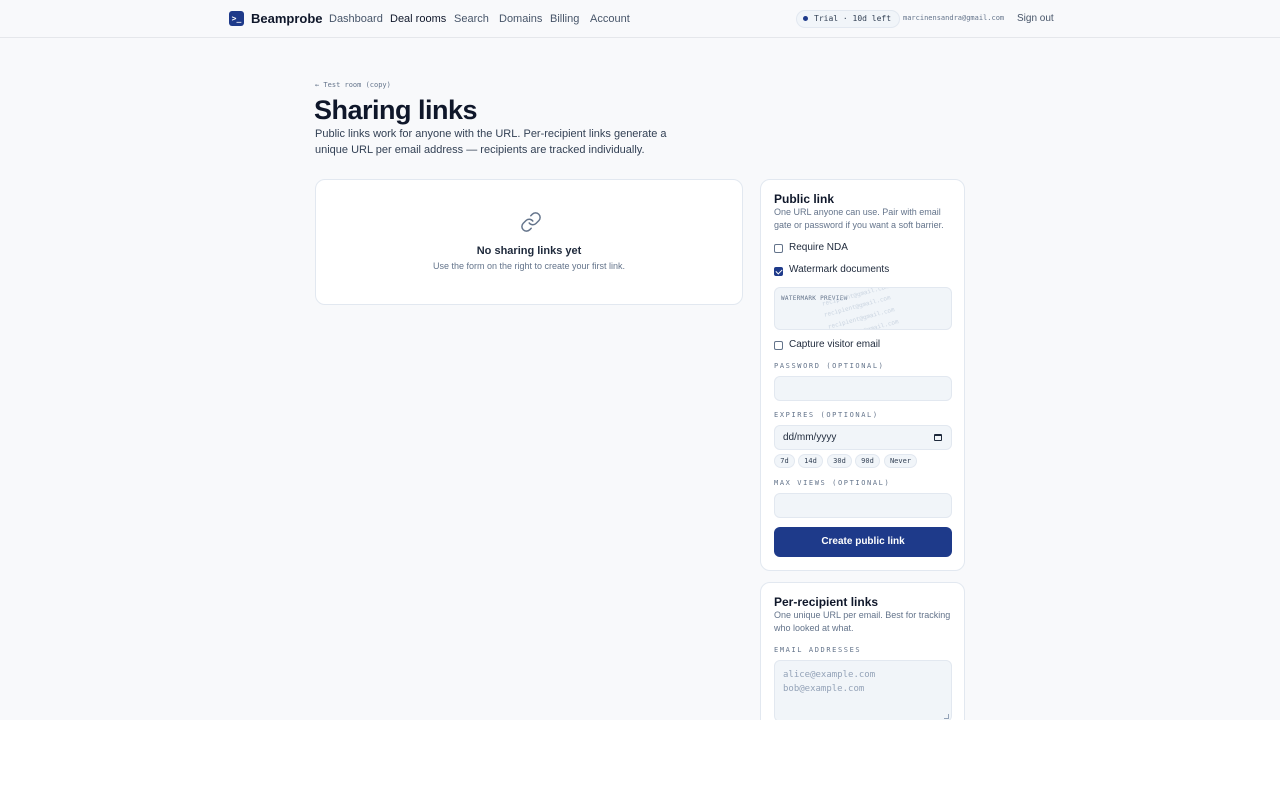 This screenshot has height=800, width=1280. What do you see at coordinates (805, 18) in the screenshot?
I see `trial-dot-icon` at bounding box center [805, 18].